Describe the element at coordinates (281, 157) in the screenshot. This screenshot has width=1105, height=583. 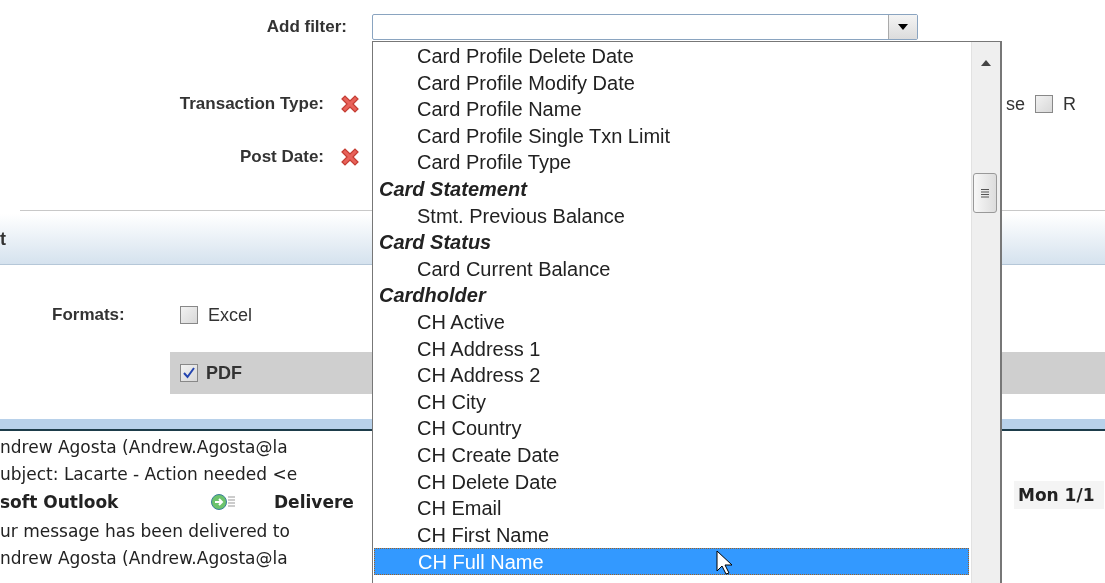
I see `filter-label: Post Date:` at that location.